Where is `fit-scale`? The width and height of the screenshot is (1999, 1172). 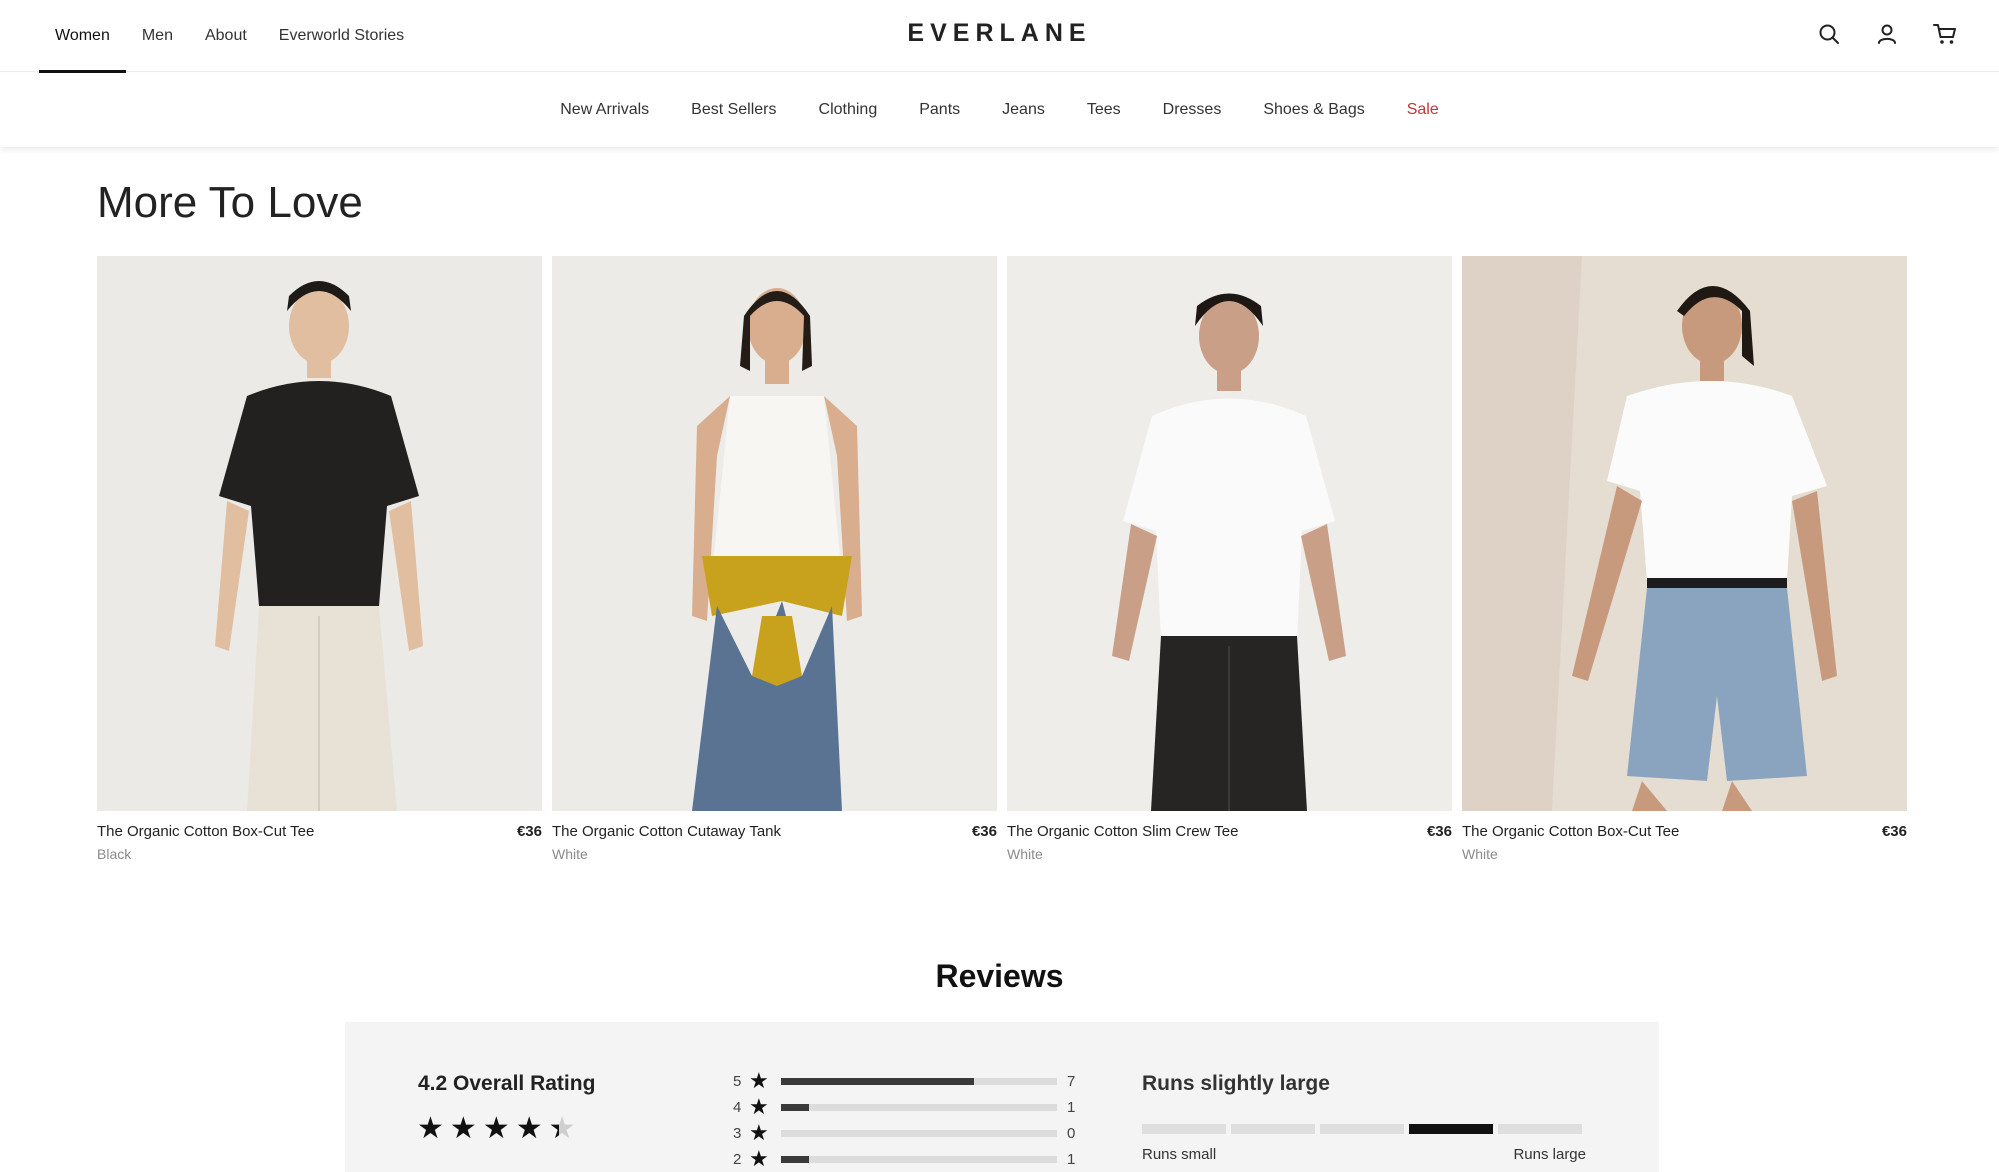 fit-scale is located at coordinates (1362, 1129).